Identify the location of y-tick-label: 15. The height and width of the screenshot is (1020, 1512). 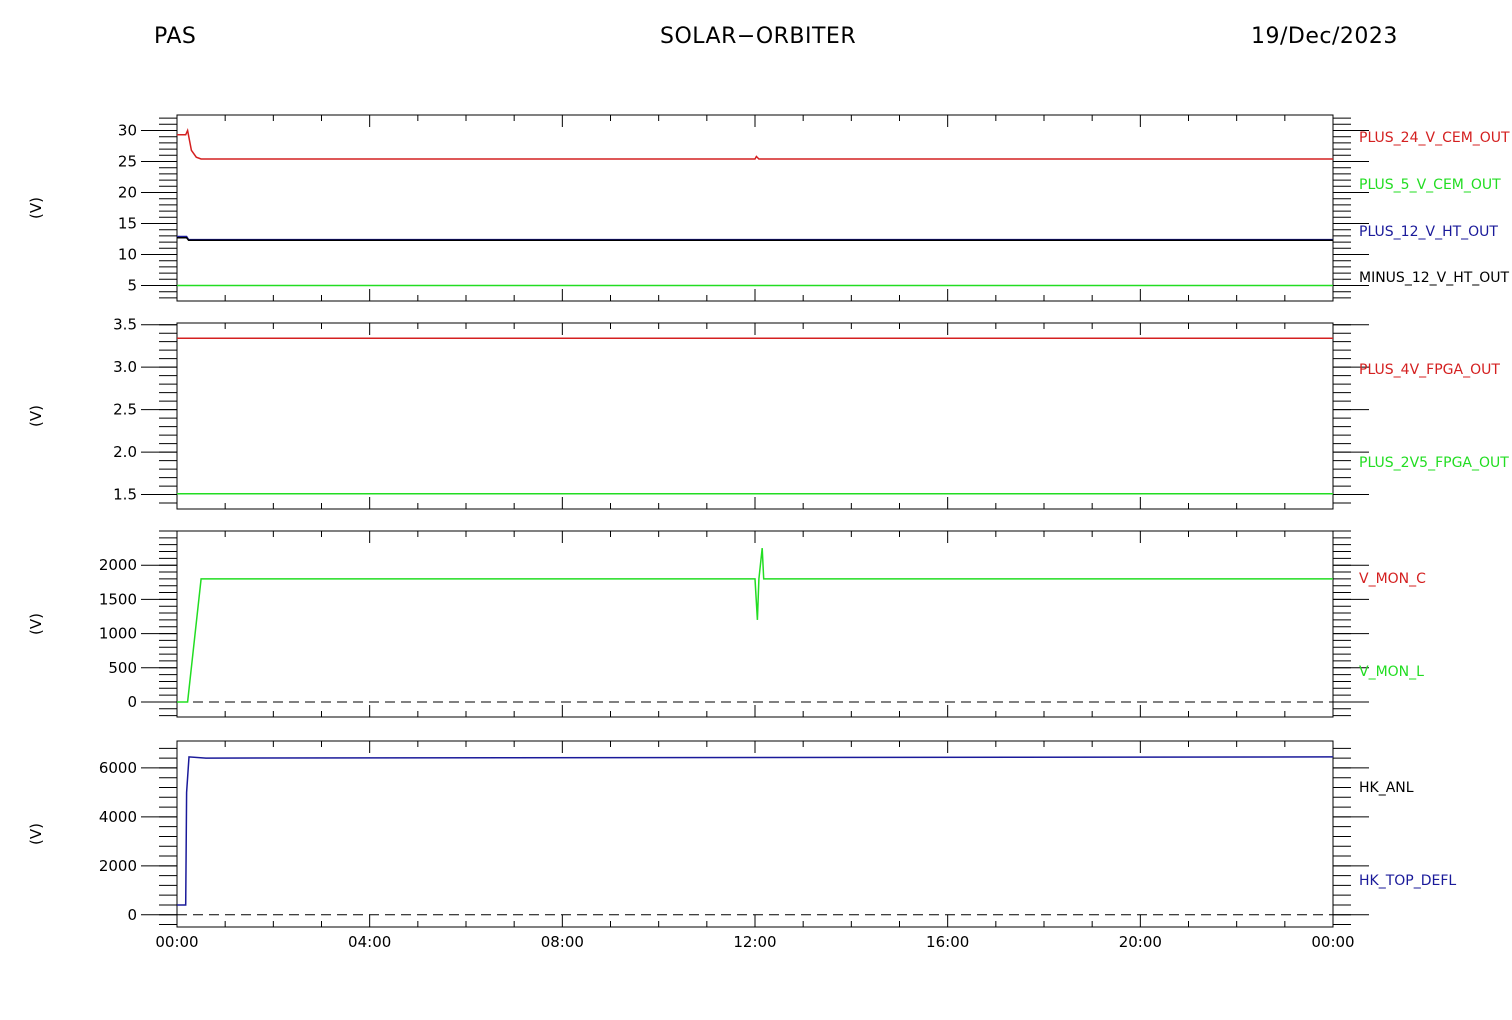
(127, 224).